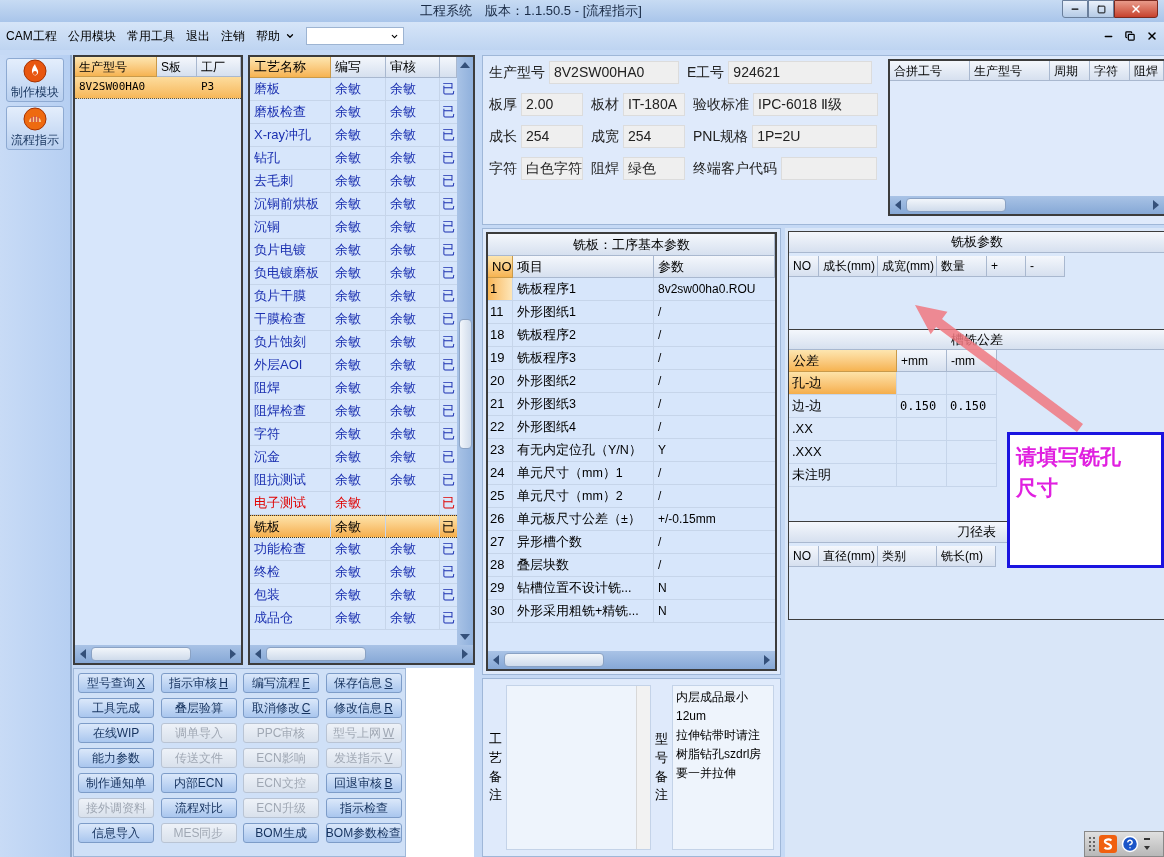 The image size is (1164, 857). I want to click on action-button: 内部ECN, so click(198, 783).